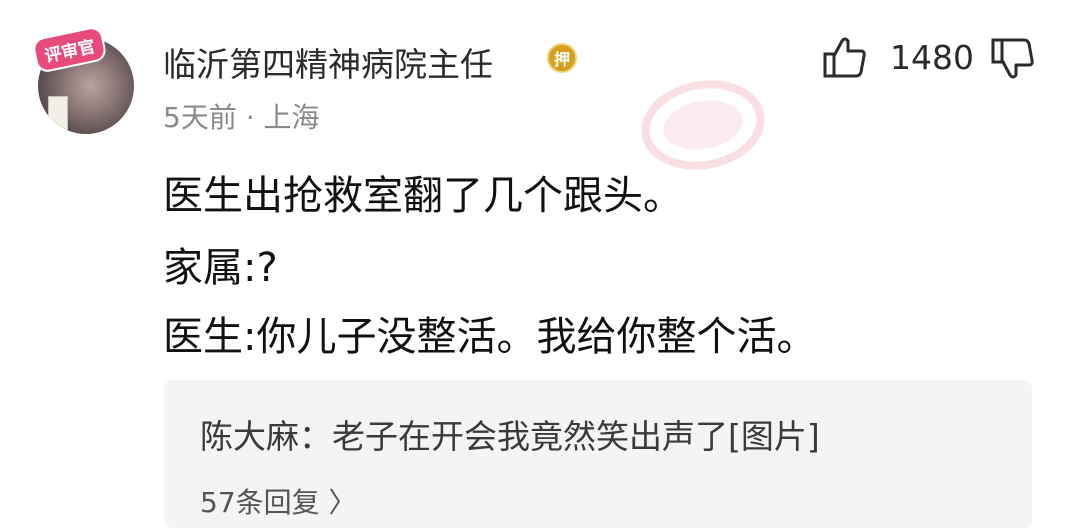  I want to click on comment-line-3: 医生:你儿子没整活。我给你整个活。, so click(490, 337).